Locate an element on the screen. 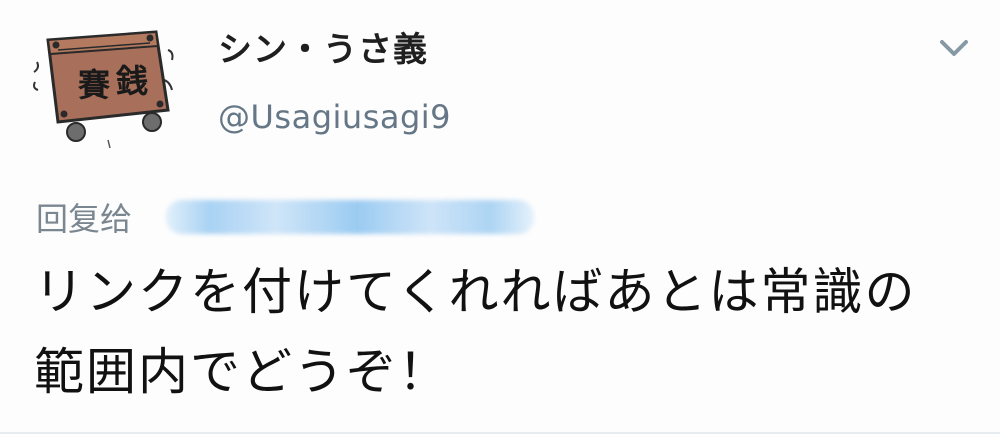 The width and height of the screenshot is (1000, 434). reply-context: 回复给 is located at coordinates (296, 215).